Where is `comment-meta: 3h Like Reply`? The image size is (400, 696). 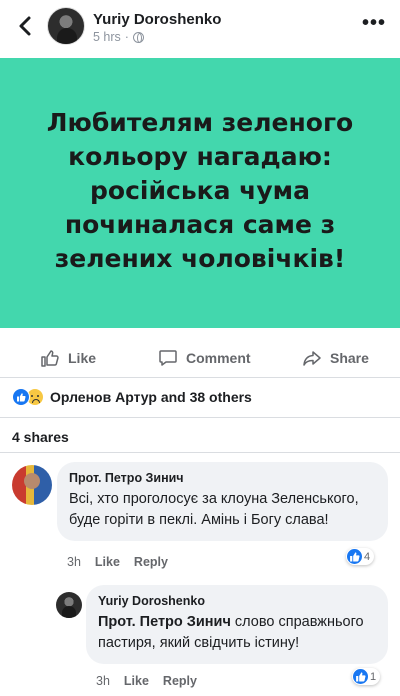 comment-meta: 3h Like Reply is located at coordinates (117, 562).